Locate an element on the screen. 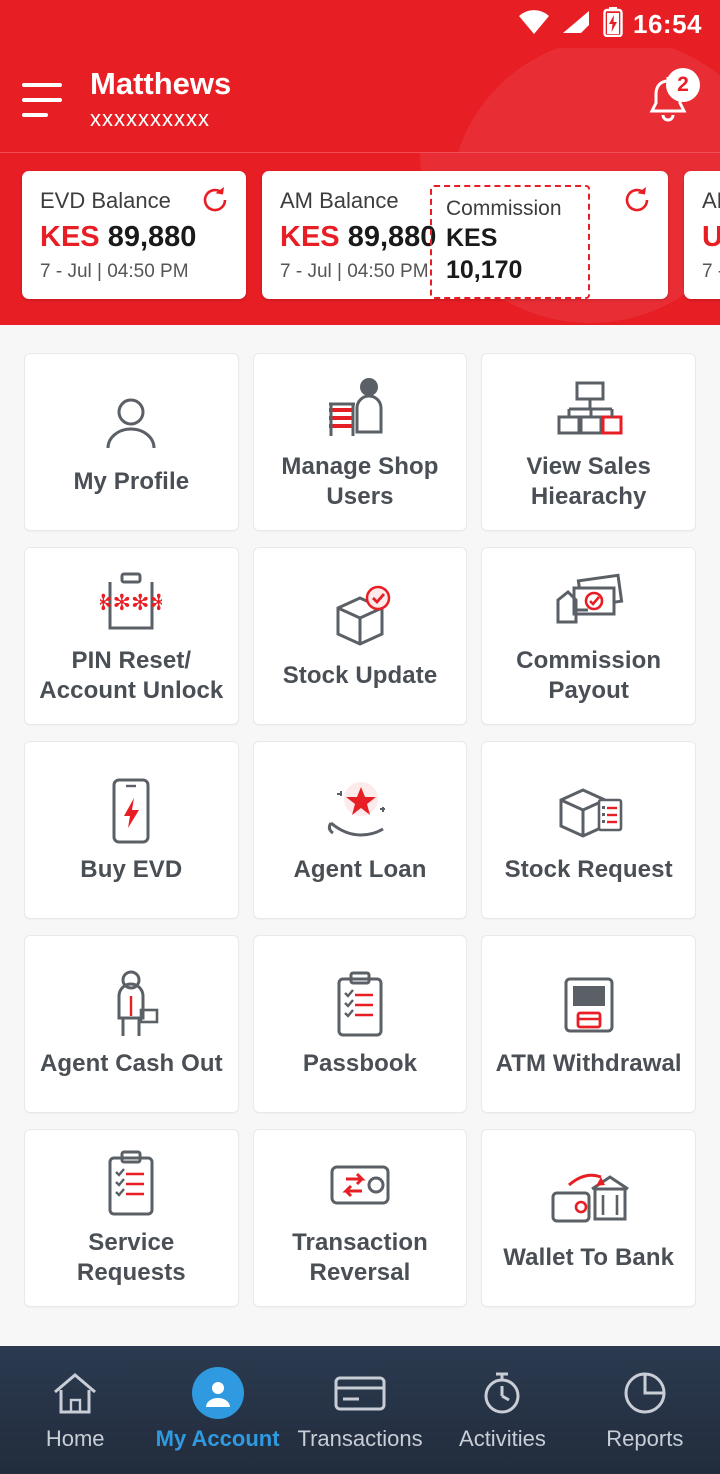 The width and height of the screenshot is (720, 1474). nav-item-home: Home is located at coordinates (75, 1410).